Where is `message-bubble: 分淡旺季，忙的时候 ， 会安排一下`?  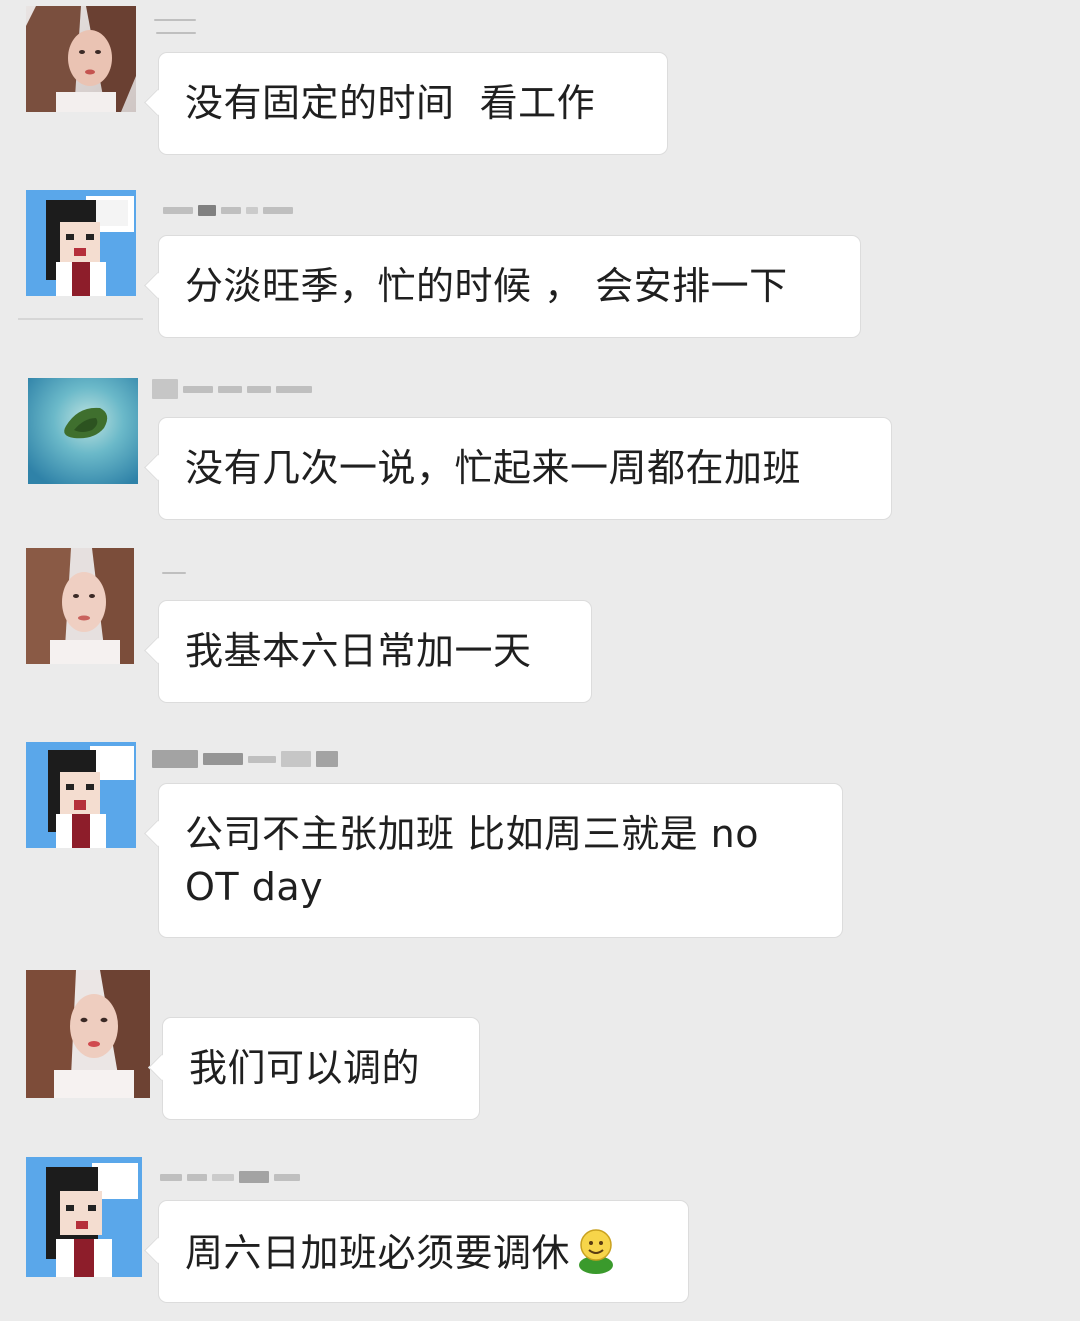 message-bubble: 分淡旺季，忙的时候 ， 会安排一下 is located at coordinates (509, 286).